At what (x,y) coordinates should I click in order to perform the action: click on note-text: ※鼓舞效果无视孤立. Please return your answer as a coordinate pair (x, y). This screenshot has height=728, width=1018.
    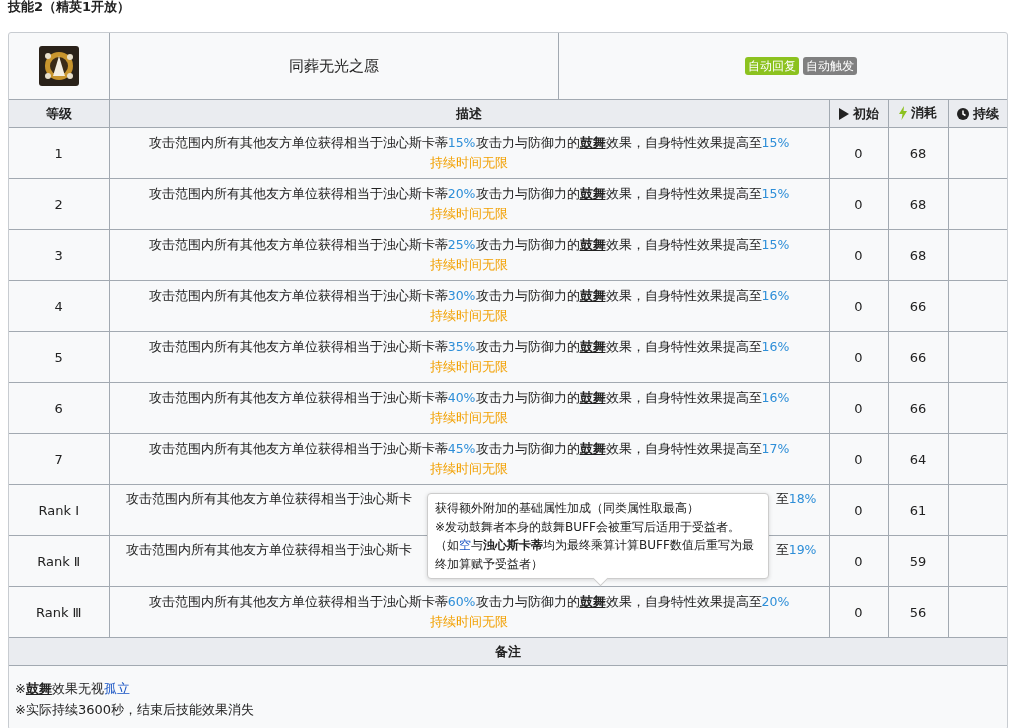
    Looking at the image, I should click on (73, 689).